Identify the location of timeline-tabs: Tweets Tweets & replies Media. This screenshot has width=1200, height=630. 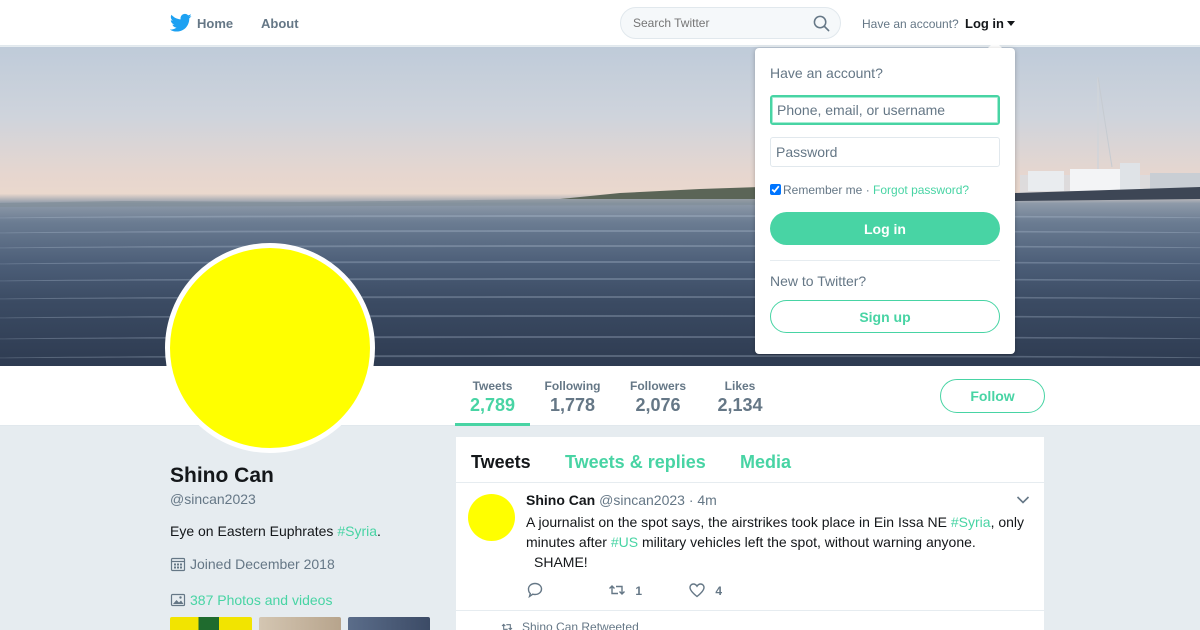
(750, 460).